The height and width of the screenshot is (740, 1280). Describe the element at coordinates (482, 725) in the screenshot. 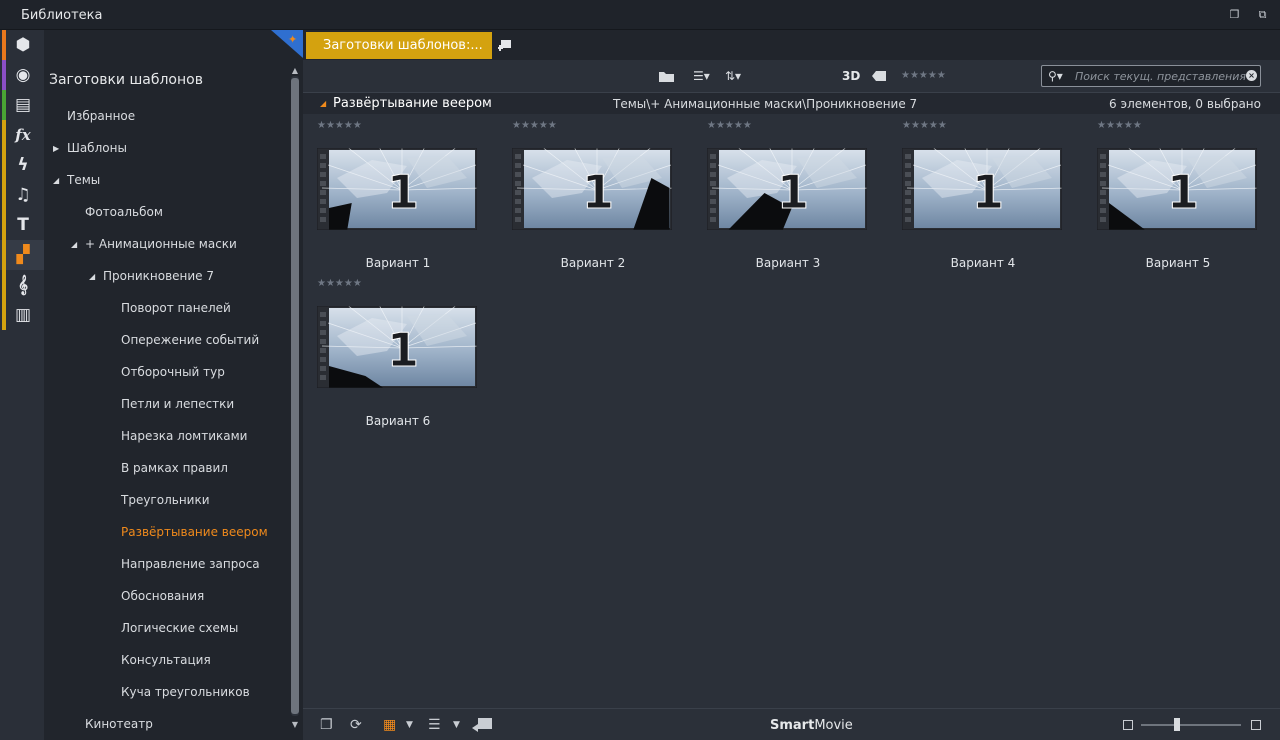

I see `send-to-timeline-icon` at that location.